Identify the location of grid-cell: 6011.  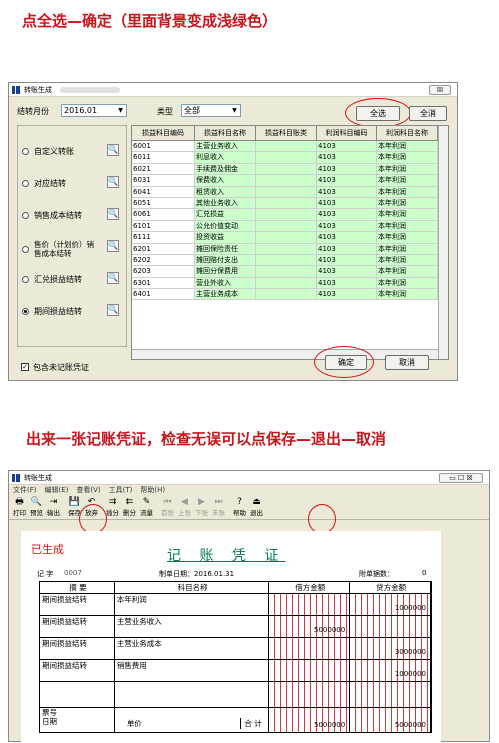
(163, 157).